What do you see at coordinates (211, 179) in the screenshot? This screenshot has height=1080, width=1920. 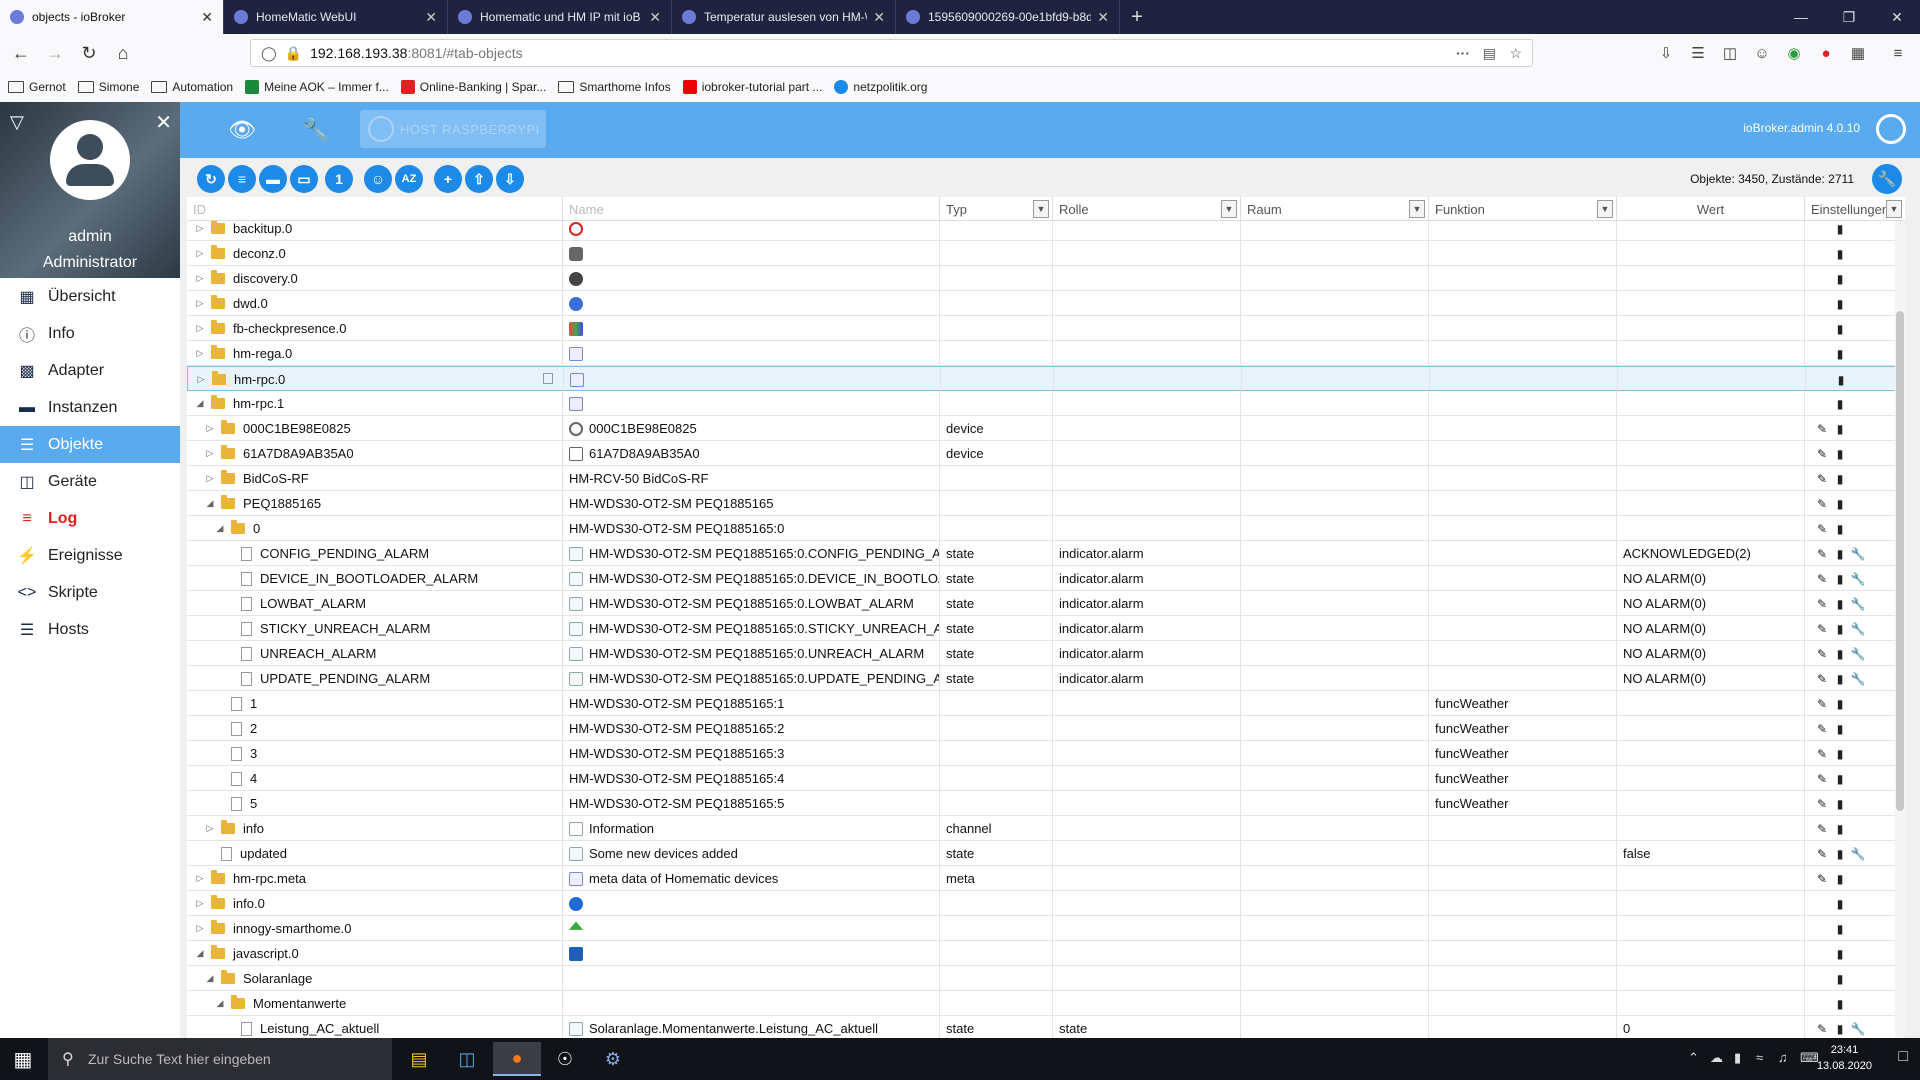 I see `refresh-button: ↻` at bounding box center [211, 179].